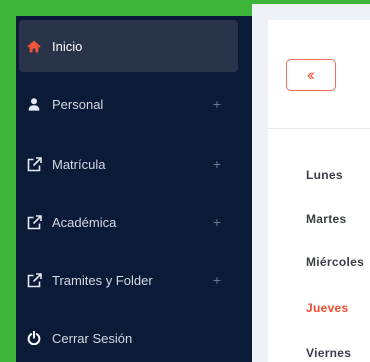 This screenshot has width=370, height=362. Describe the element at coordinates (327, 308) in the screenshot. I see `day-tab-jueves: Jueves` at that location.